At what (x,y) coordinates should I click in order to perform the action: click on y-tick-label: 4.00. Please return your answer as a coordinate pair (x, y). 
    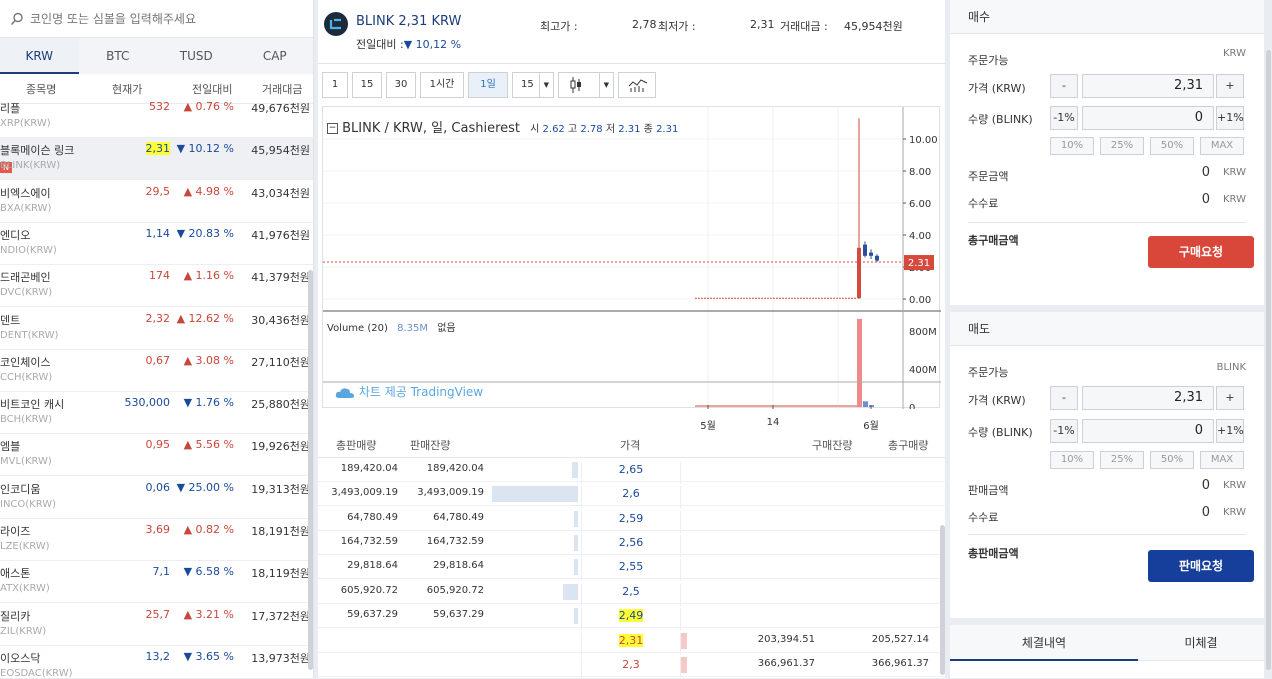
    Looking at the image, I should click on (920, 236).